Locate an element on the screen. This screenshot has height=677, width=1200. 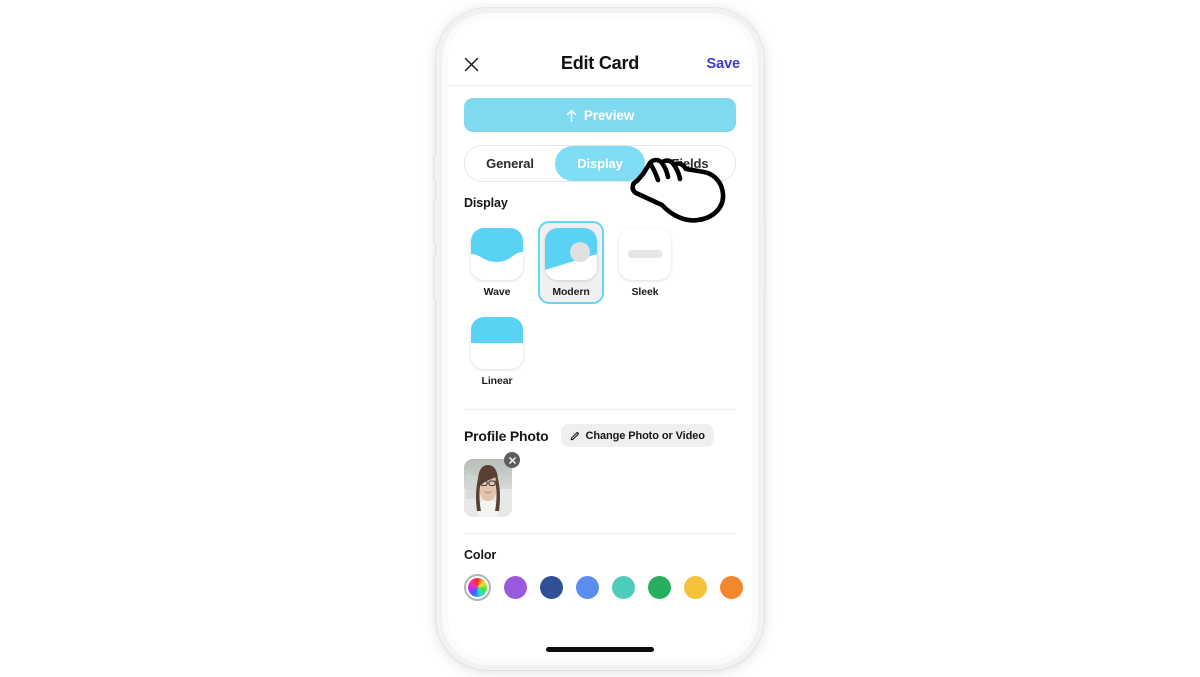
style-option-modern: Modern is located at coordinates (571, 262).